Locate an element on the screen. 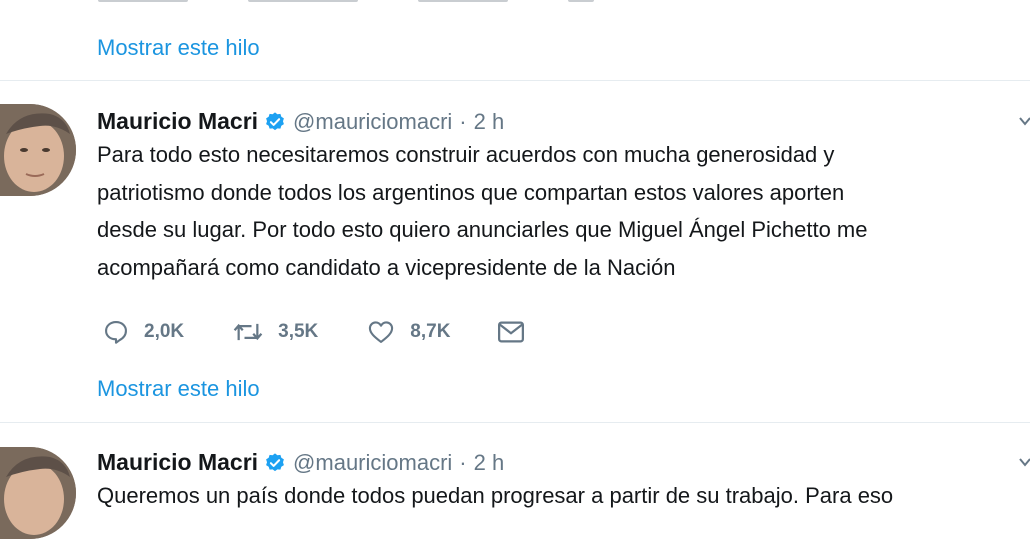 The height and width of the screenshot is (539, 1030). retweet-button: 3,5K is located at coordinates (275, 332).